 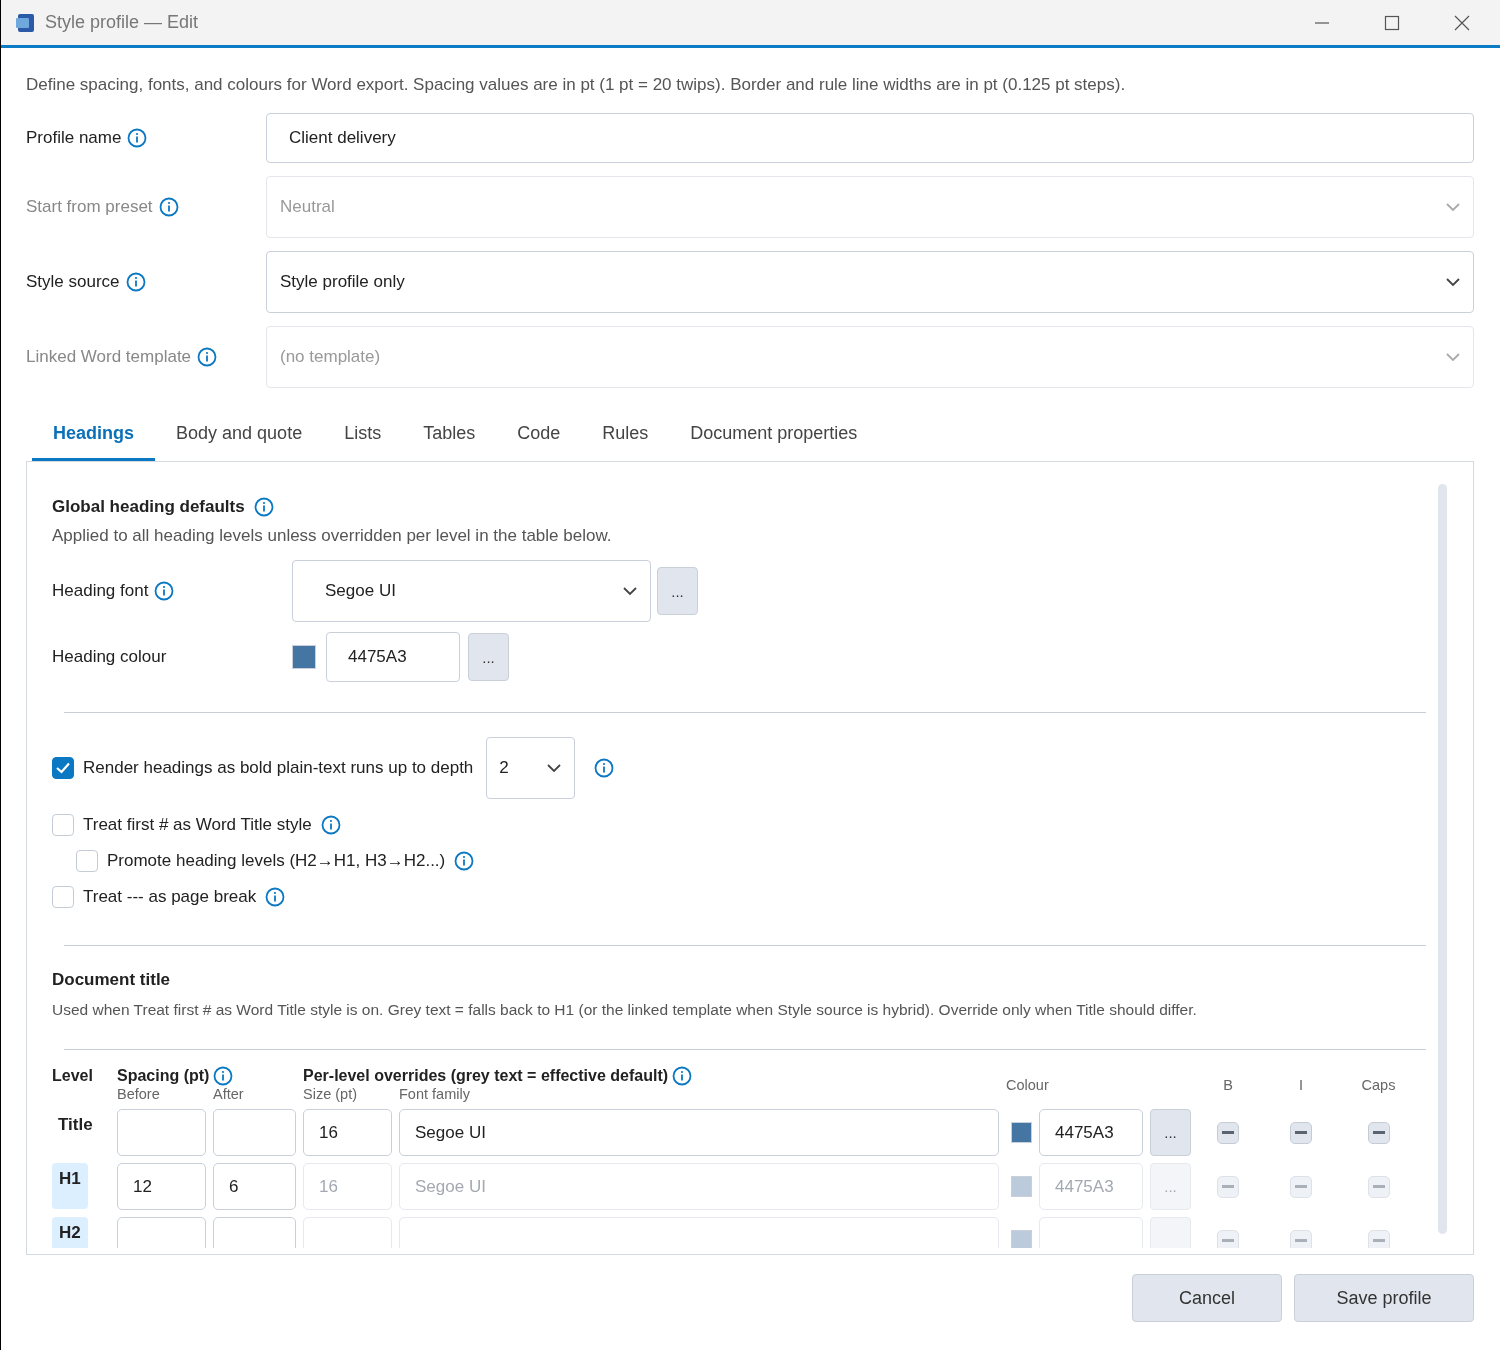 I want to click on field-label: Linked Word template, so click(x=109, y=357).